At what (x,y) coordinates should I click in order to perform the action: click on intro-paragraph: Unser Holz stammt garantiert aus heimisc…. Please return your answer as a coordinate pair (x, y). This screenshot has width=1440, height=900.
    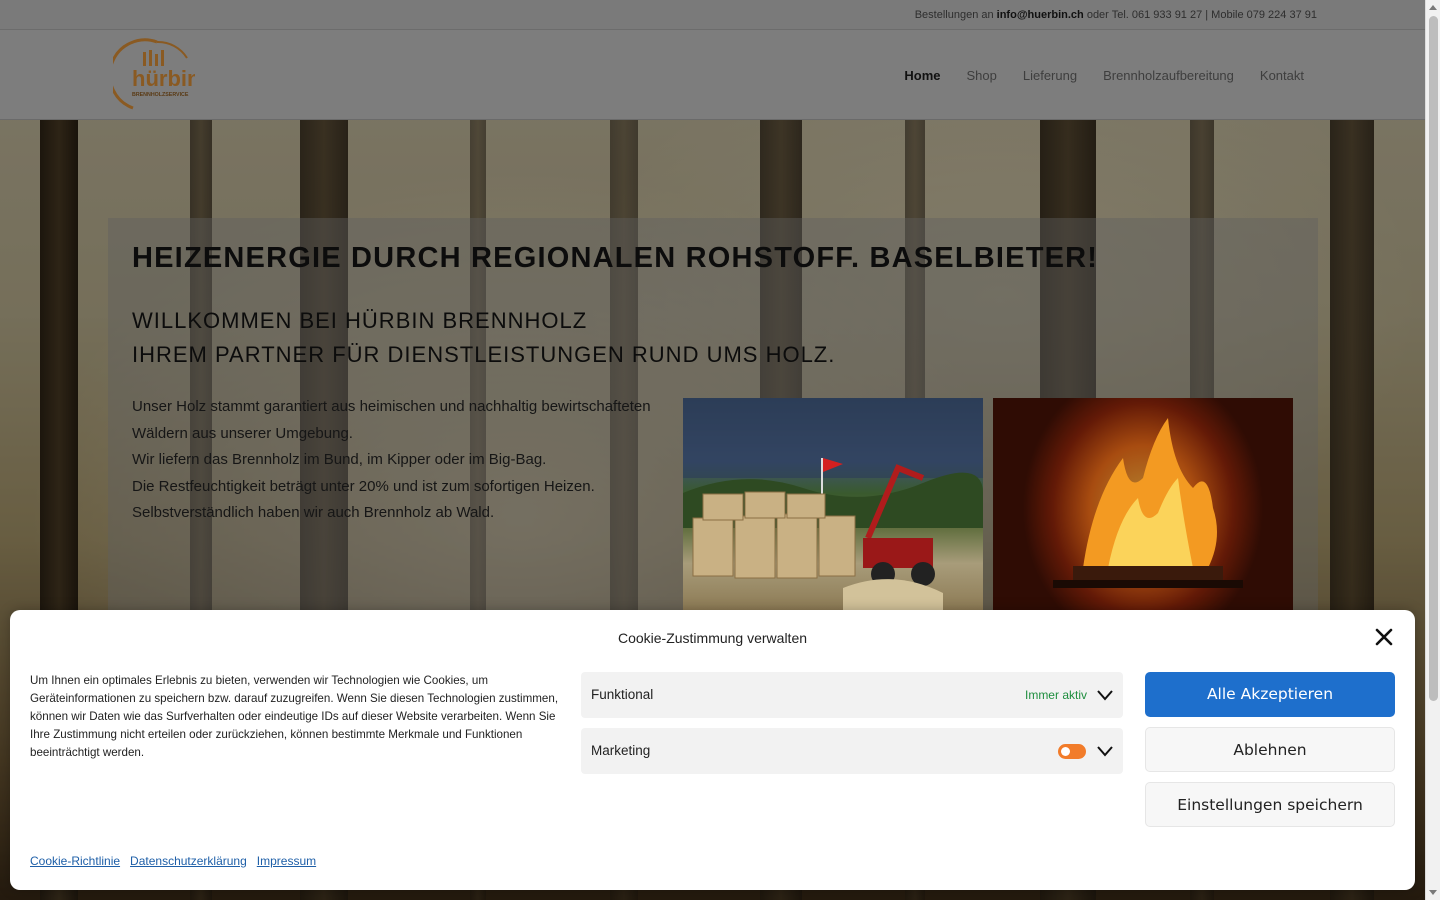
    Looking at the image, I should click on (397, 460).